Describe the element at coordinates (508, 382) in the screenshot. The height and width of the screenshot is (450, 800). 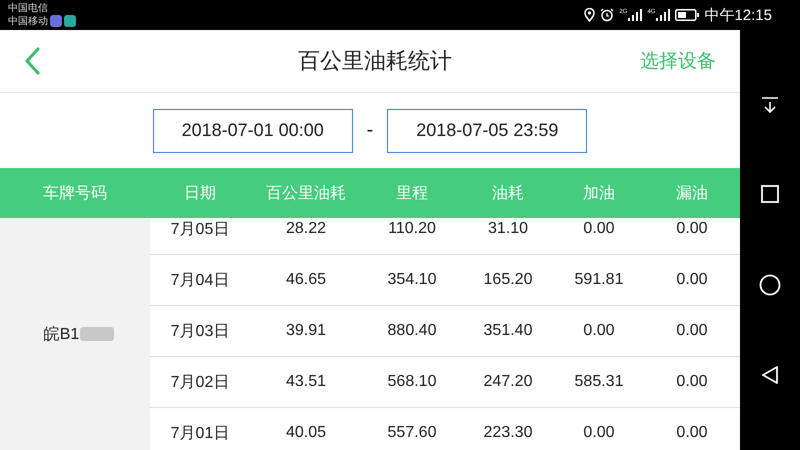
I see `table-cell-text: 247.20` at that location.